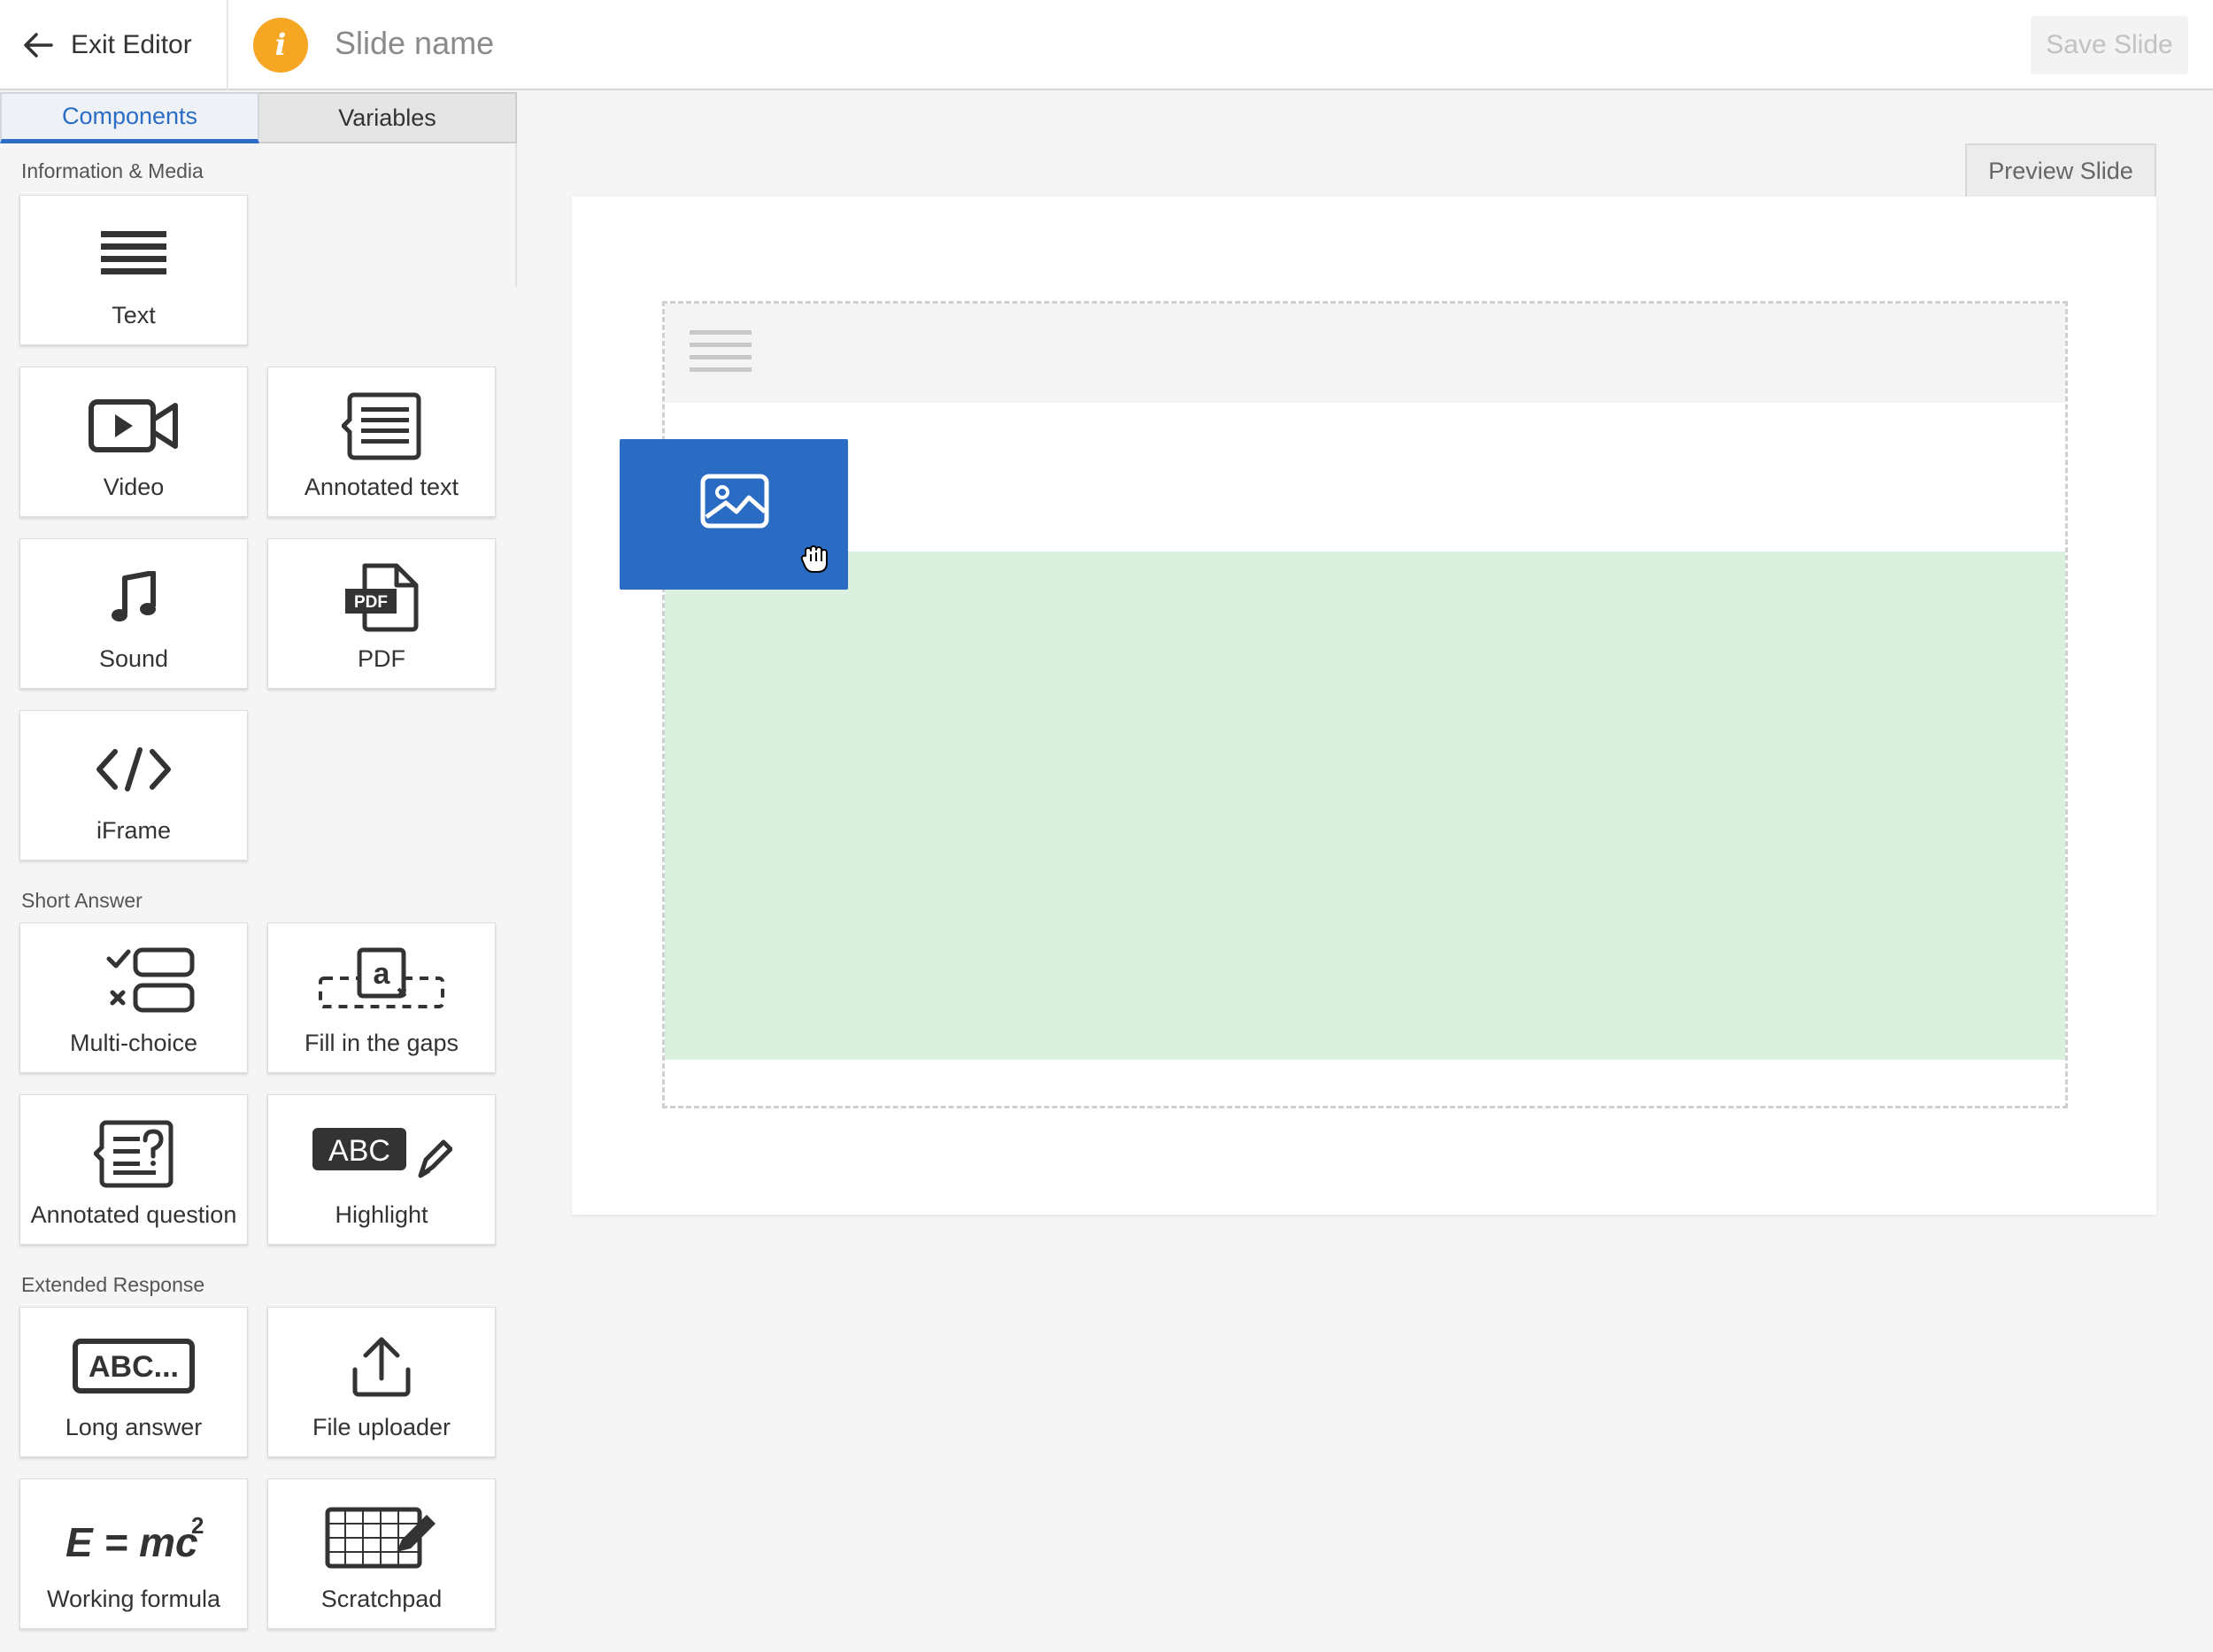  What do you see at coordinates (381, 1599) in the screenshot?
I see `component-label: Scratchpad` at bounding box center [381, 1599].